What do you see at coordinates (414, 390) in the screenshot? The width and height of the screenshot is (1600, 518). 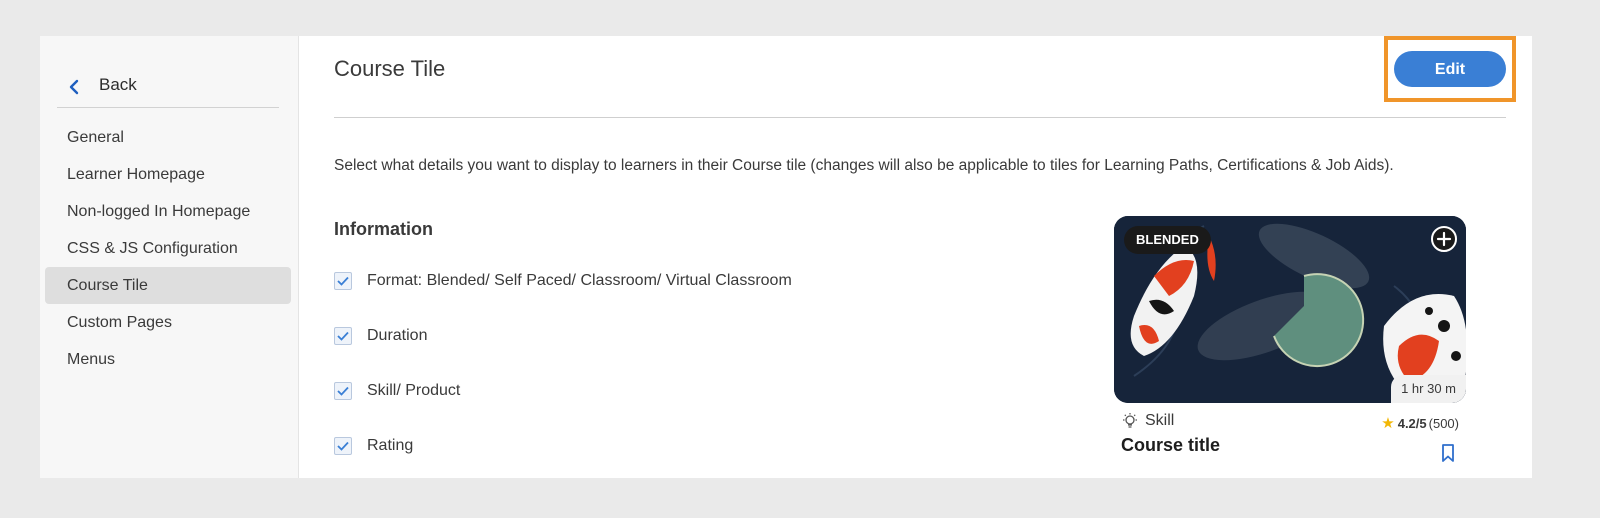 I see `skill-product-option-label: Skill/ Product` at bounding box center [414, 390].